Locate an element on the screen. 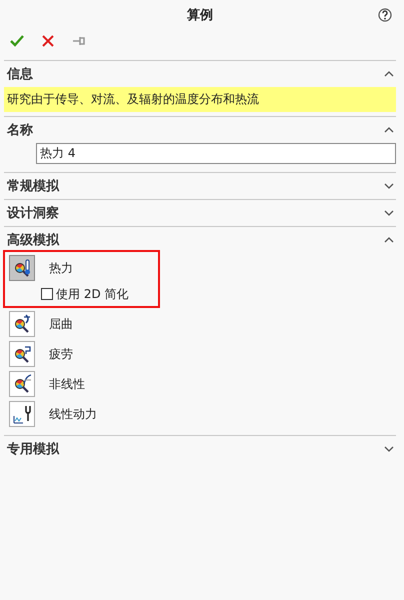  help-icon is located at coordinates (385, 15).